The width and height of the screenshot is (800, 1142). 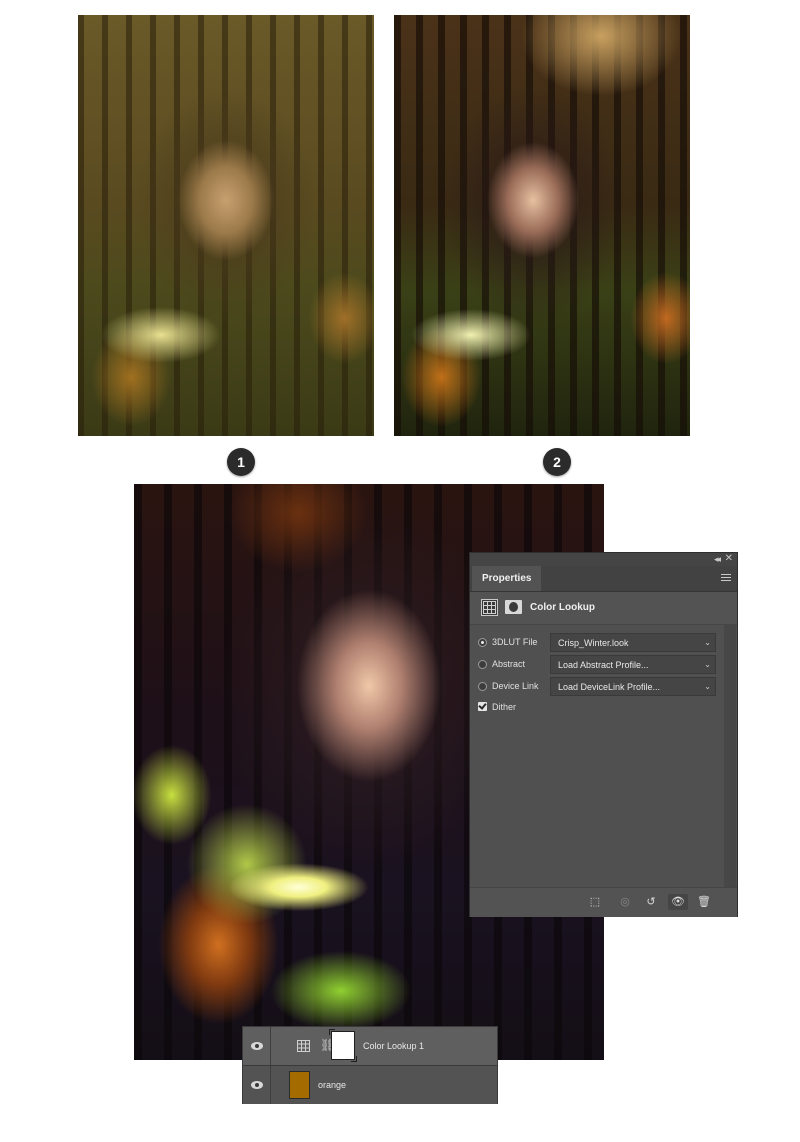 What do you see at coordinates (704, 902) in the screenshot?
I see `trash-icon: 🗑` at bounding box center [704, 902].